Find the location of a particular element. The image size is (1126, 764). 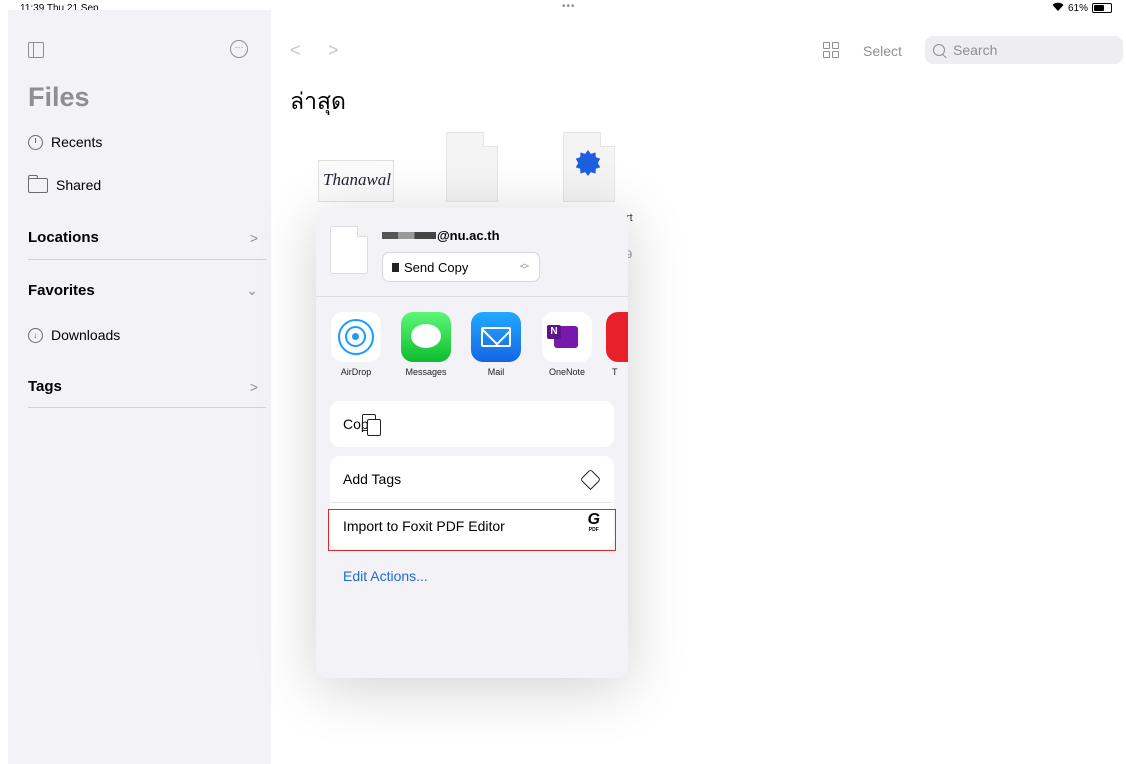

share-app-partial: T is located at coordinates (617, 344).